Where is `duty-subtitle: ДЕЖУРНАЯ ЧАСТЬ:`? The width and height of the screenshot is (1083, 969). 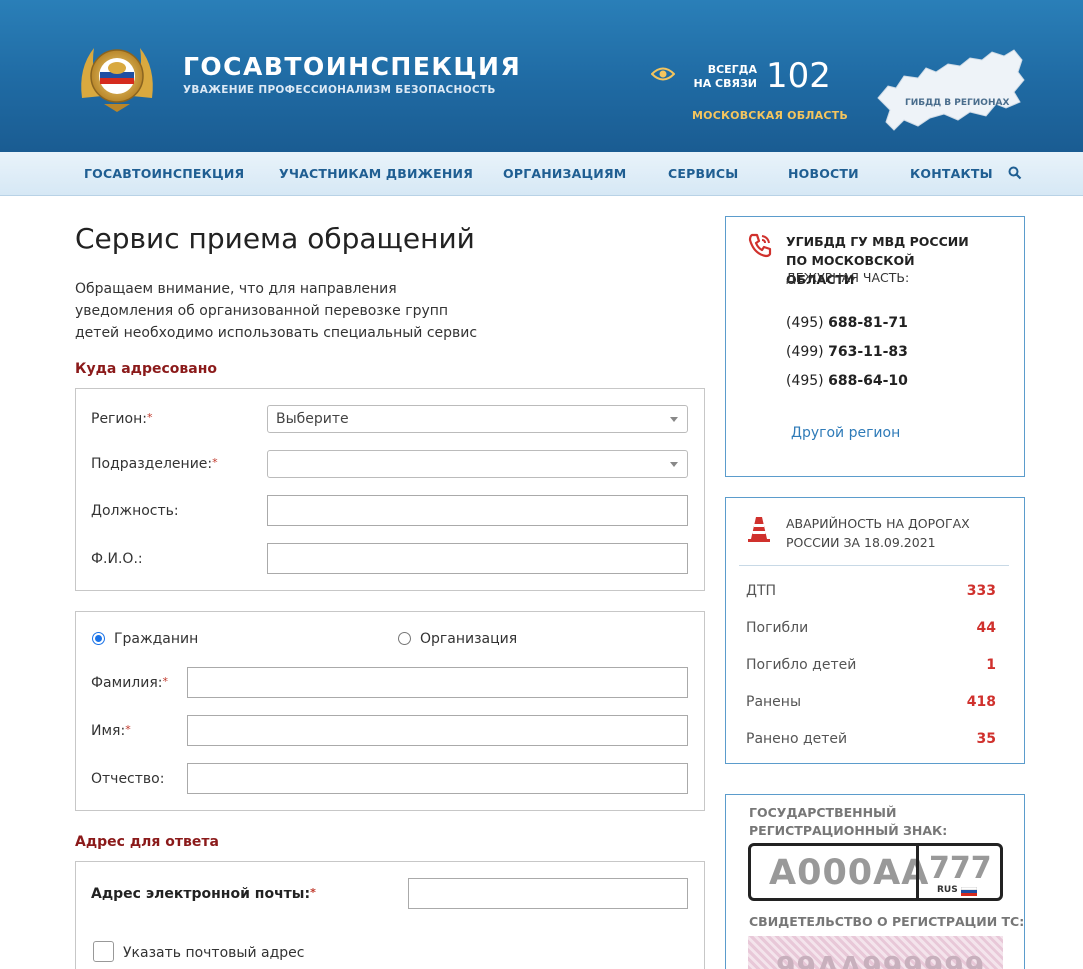 duty-subtitle: ДЕЖУРНАЯ ЧАСТЬ: is located at coordinates (848, 277).